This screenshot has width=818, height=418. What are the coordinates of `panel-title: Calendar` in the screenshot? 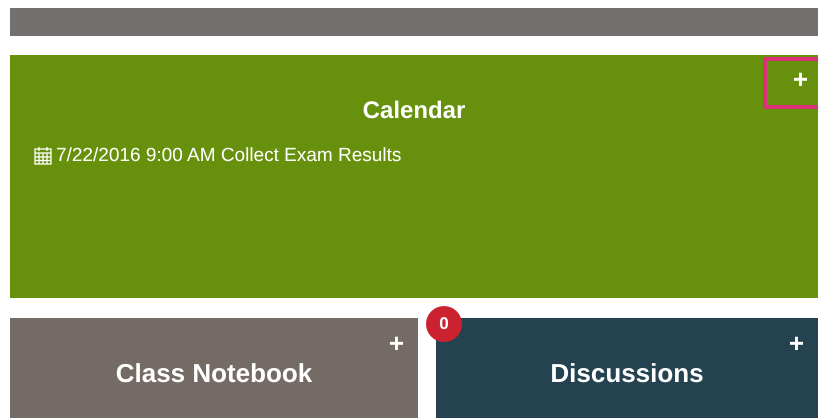 It's located at (414, 110).